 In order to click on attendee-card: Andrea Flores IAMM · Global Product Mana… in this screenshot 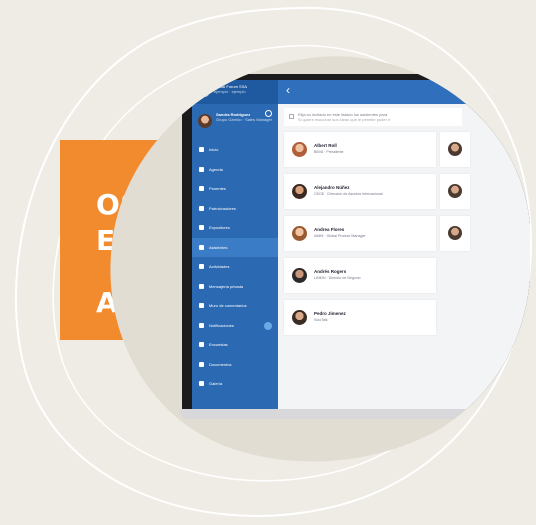, I will do `click(360, 233)`.